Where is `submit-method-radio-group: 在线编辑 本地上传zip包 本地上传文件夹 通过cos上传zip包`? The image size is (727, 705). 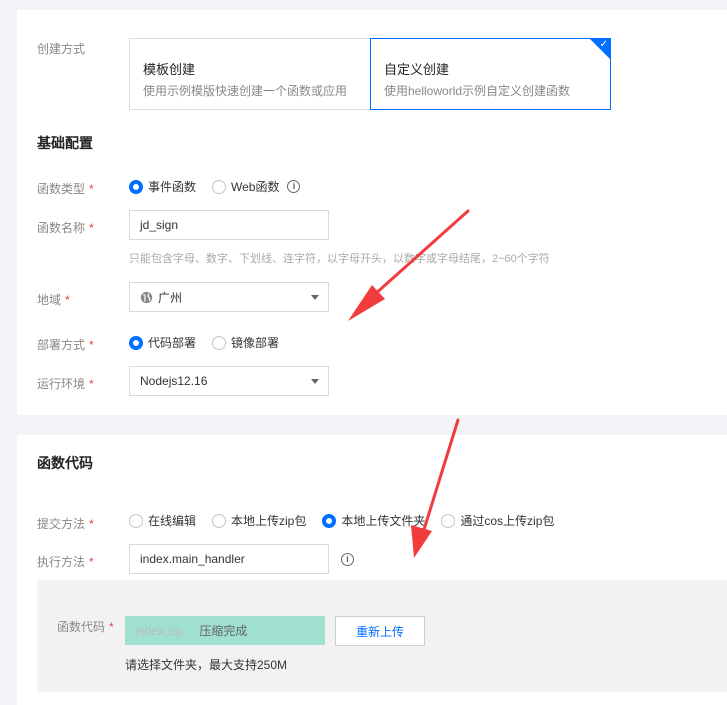 submit-method-radio-group: 在线编辑 本地上传zip包 本地上传文件夹 通过cos上传zip包 is located at coordinates (349, 520).